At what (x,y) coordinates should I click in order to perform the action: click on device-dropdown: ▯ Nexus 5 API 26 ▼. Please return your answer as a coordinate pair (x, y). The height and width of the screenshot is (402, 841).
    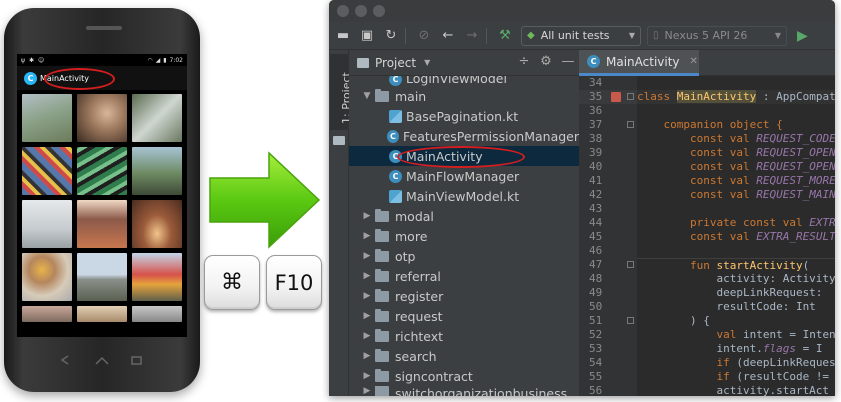
    Looking at the image, I should click on (717, 35).